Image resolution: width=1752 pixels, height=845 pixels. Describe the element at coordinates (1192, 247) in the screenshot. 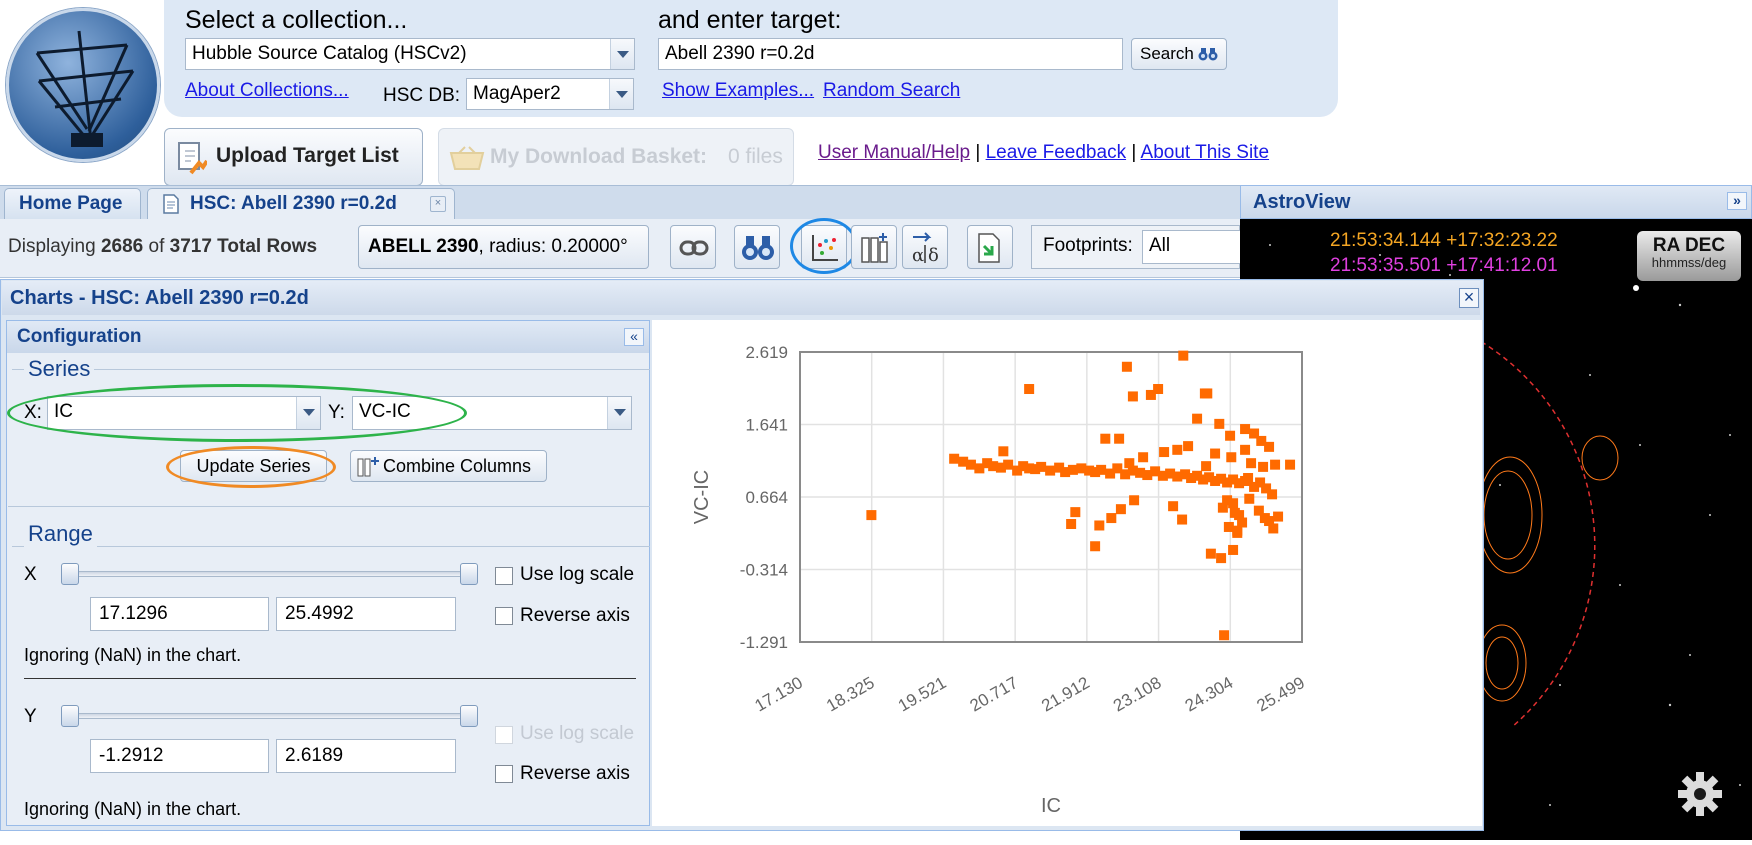

I see `footprints-select: All` at that location.